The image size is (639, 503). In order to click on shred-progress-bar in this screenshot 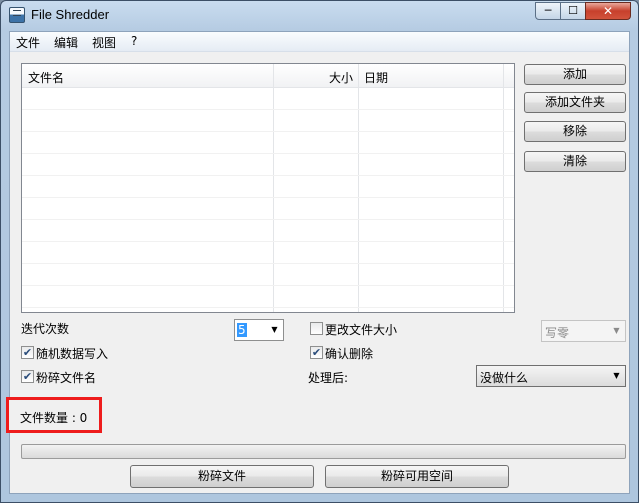, I will do `click(323, 451)`.